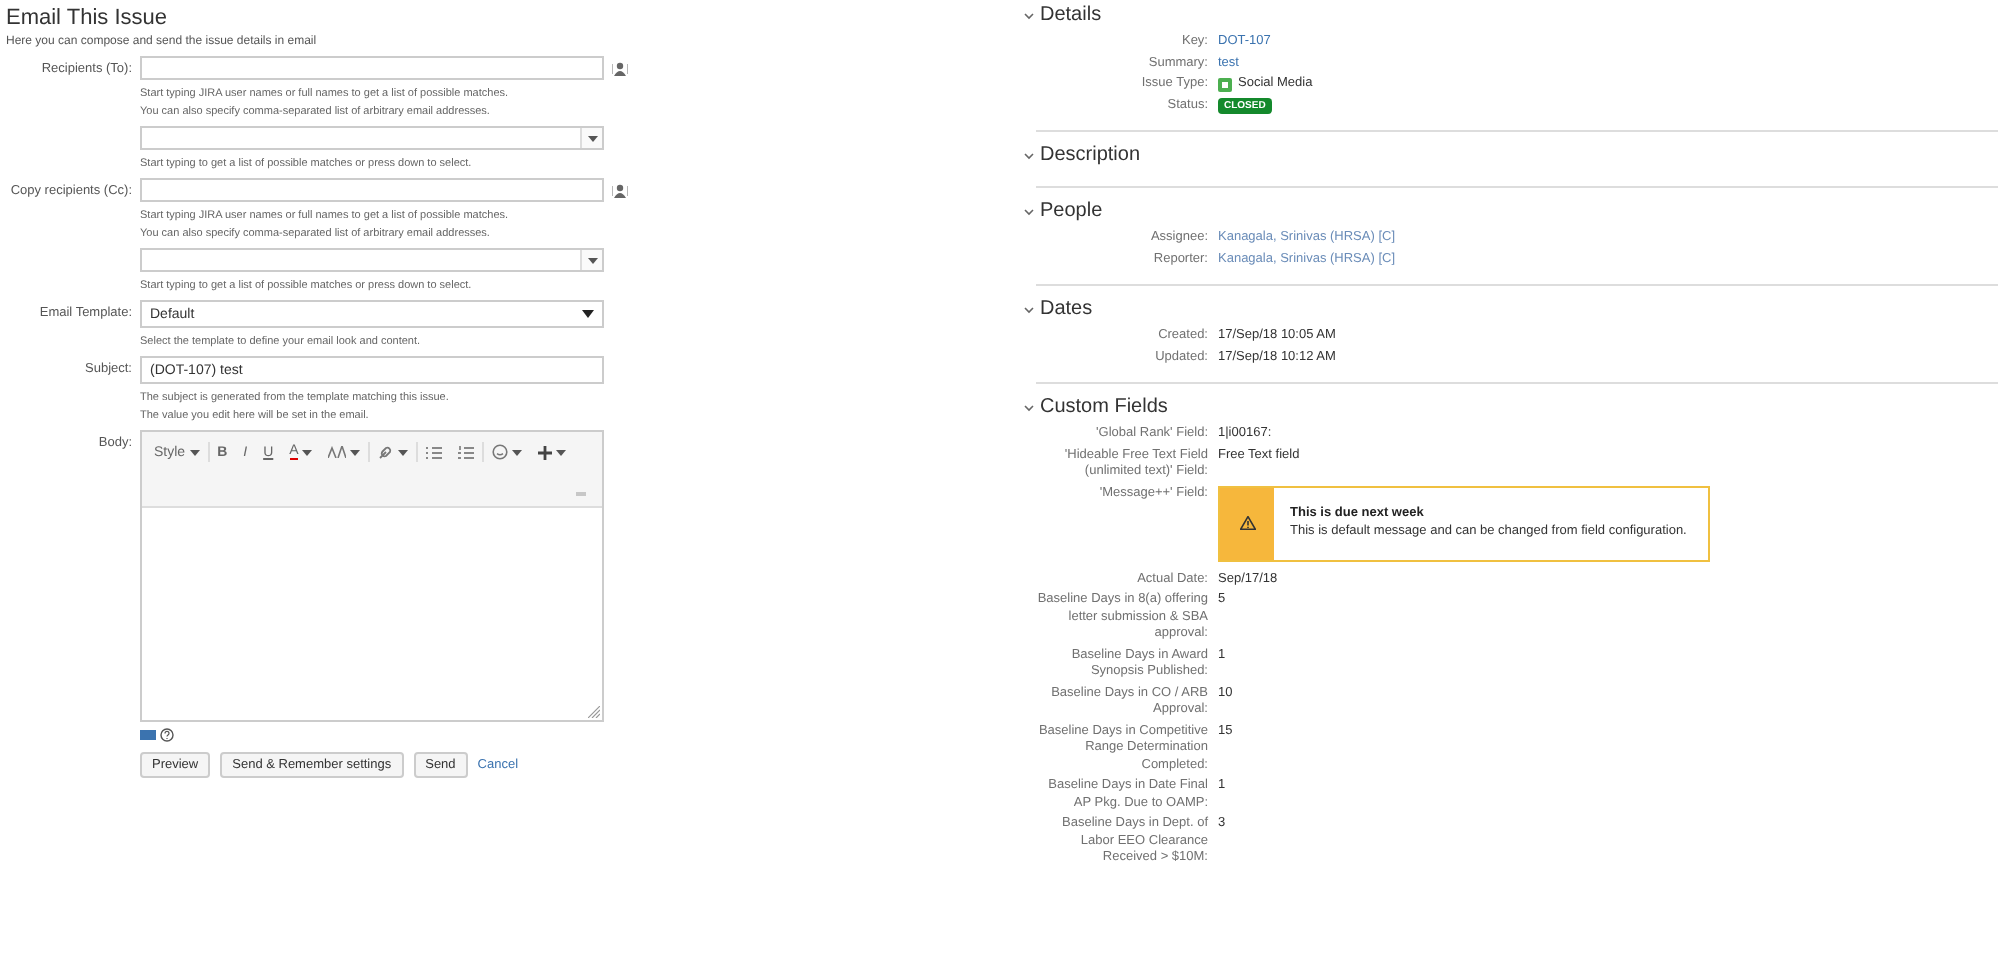 This screenshot has height=976, width=1998. What do you see at coordinates (1104, 407) in the screenshot?
I see `section-title: Custom Fields` at bounding box center [1104, 407].